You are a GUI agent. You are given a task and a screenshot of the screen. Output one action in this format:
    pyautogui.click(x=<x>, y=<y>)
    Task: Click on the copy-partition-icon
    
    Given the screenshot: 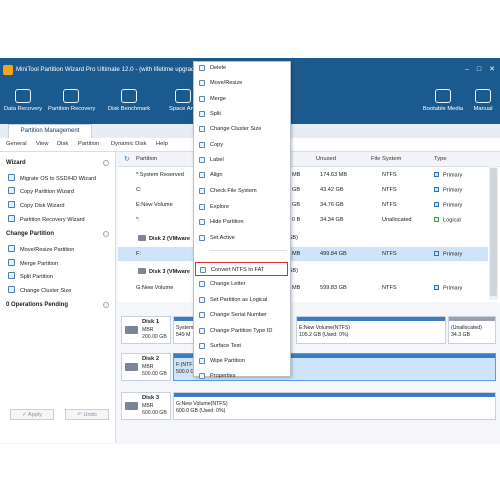 What is the action you would take?
    pyautogui.click(x=11, y=190)
    